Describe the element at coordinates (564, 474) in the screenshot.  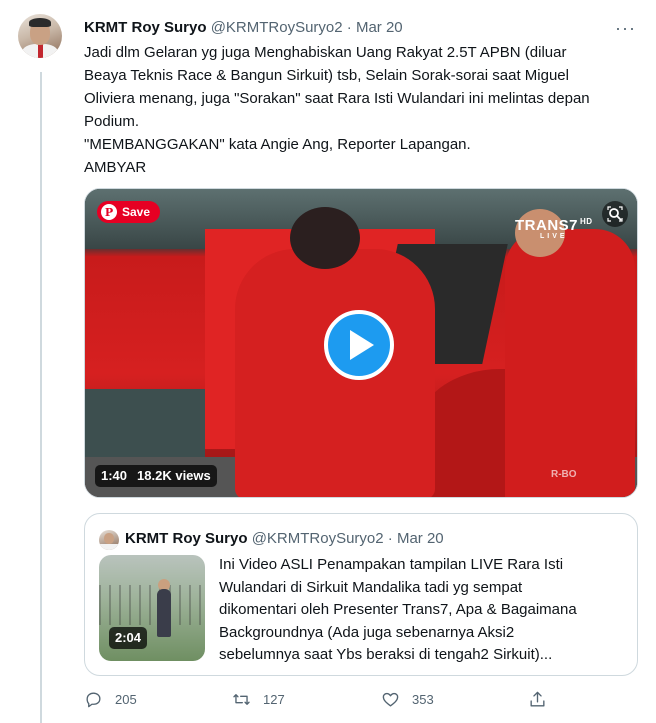
I see `video-watermark: R-BO` at that location.